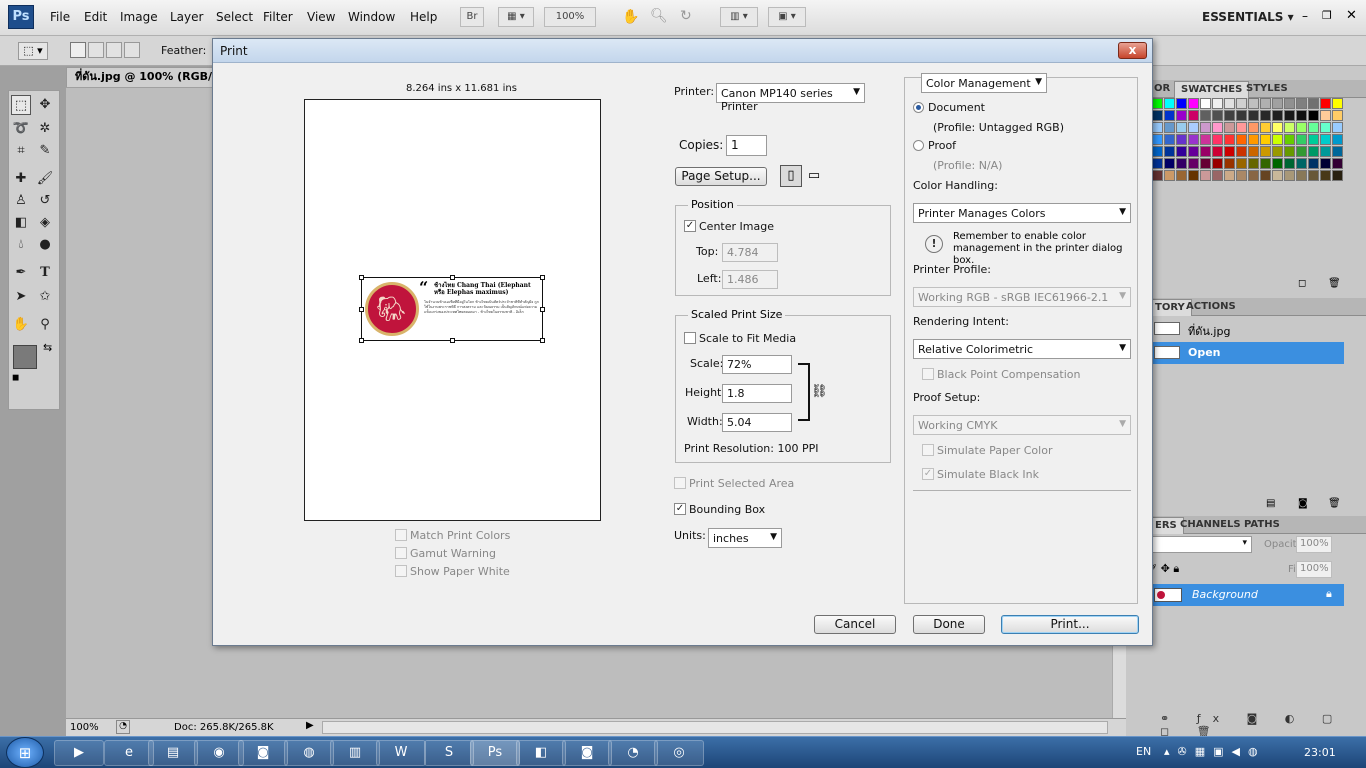 This screenshot has height=768, width=1366. What do you see at coordinates (495, 753) in the screenshot?
I see `photoshop-taskbar-icon: Ps` at bounding box center [495, 753].